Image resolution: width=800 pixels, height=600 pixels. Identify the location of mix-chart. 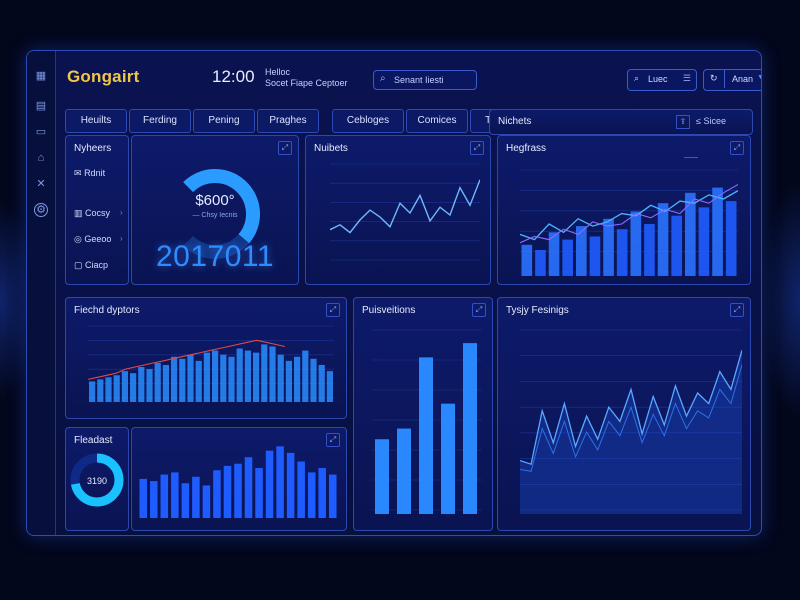
(629, 222).